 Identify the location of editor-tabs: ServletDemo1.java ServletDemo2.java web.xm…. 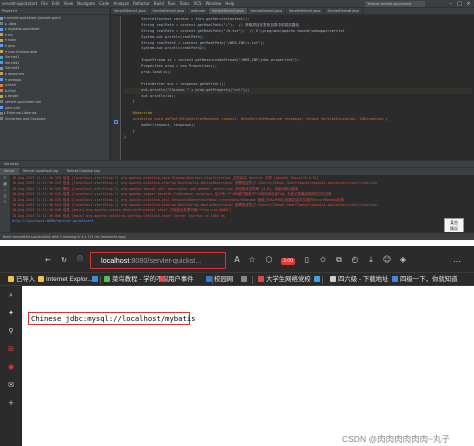
(292, 11).